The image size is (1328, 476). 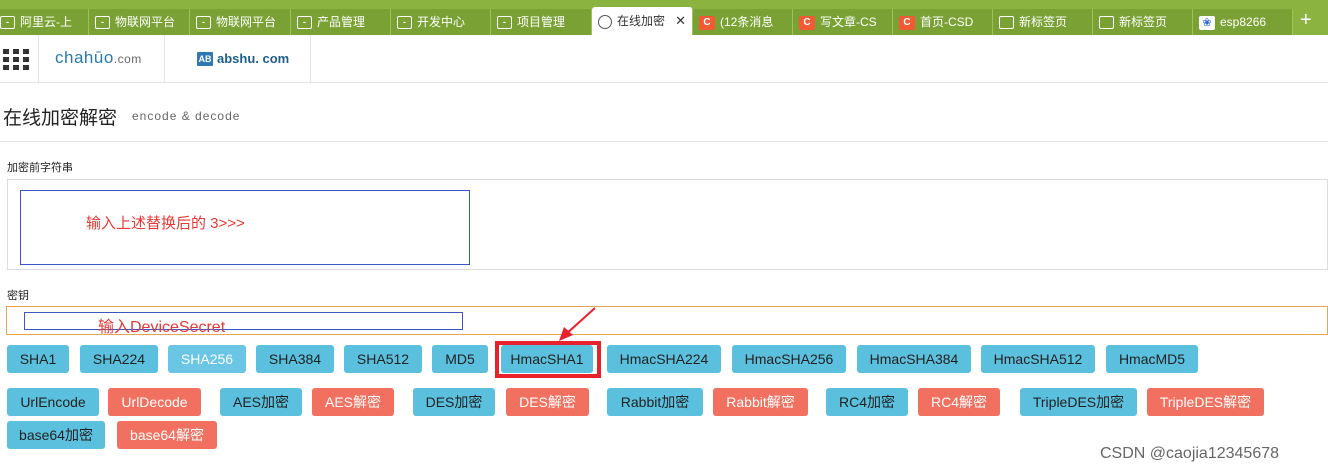 What do you see at coordinates (98, 58) in the screenshot?
I see `chahuo-logo: chahūo.com` at bounding box center [98, 58].